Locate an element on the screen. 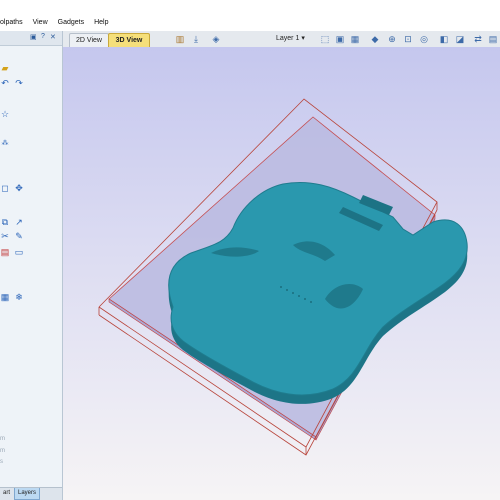 The height and width of the screenshot is (500, 500). menu-help: Help is located at coordinates (101, 23).